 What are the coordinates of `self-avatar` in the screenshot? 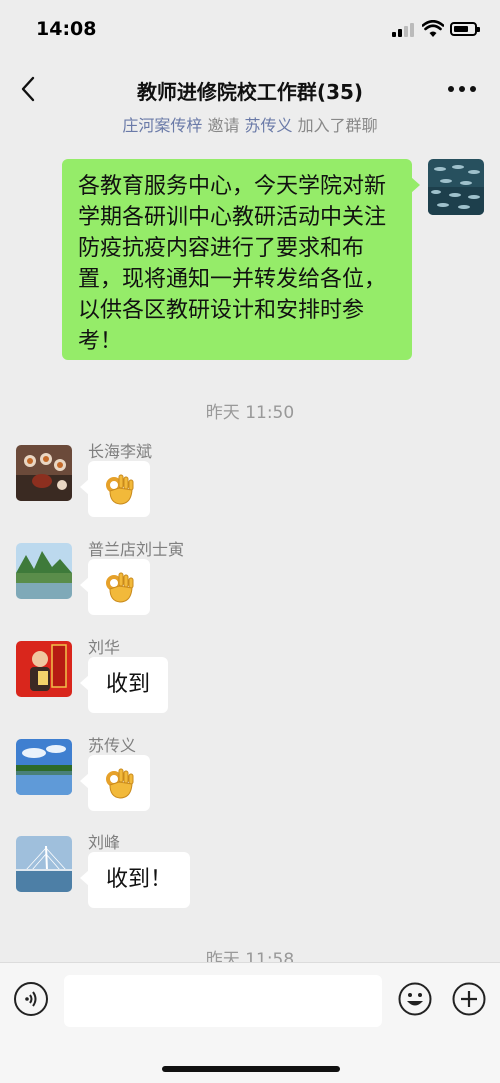 It's located at (456, 187).